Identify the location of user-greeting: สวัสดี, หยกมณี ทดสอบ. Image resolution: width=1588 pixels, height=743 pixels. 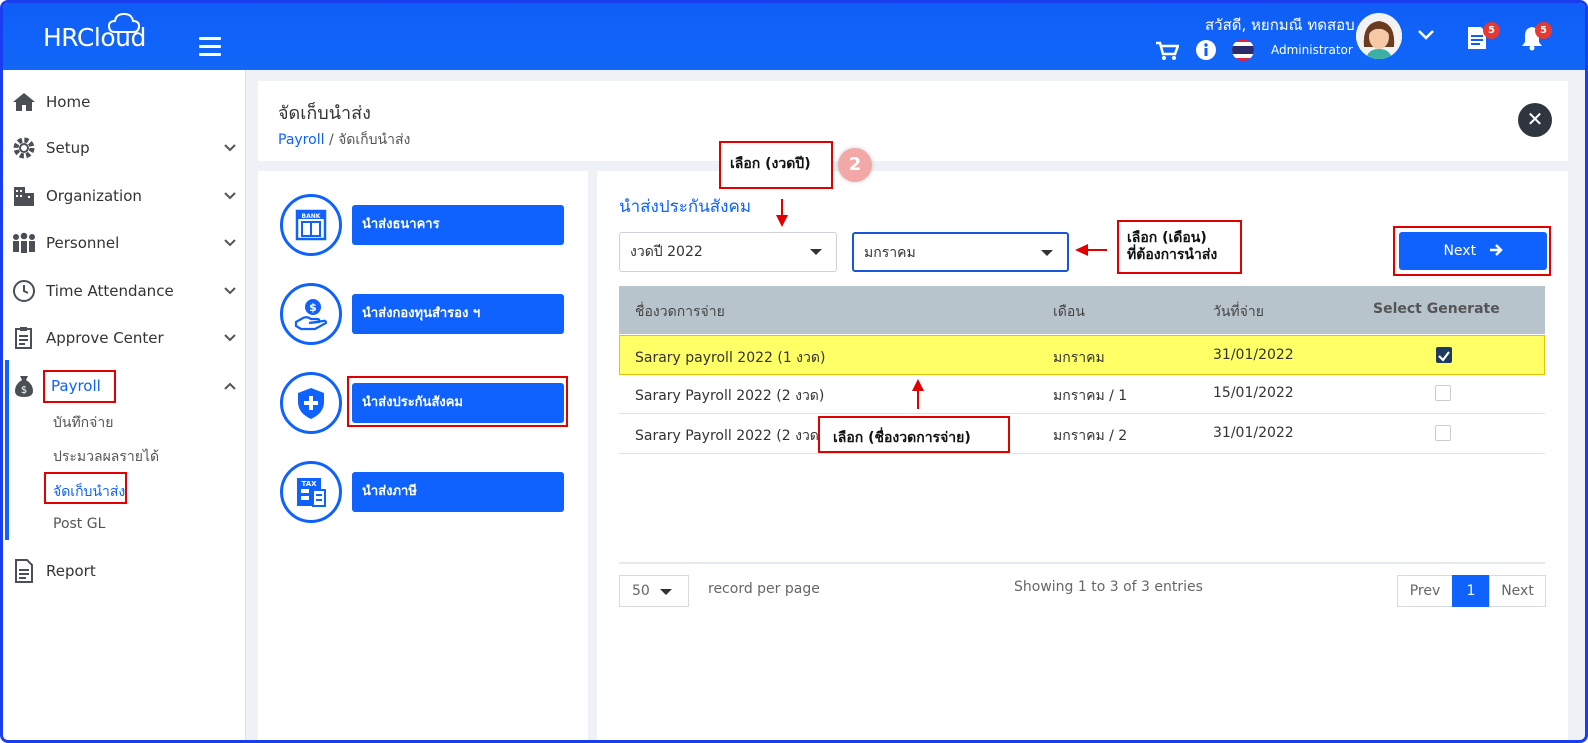
(1280, 25).